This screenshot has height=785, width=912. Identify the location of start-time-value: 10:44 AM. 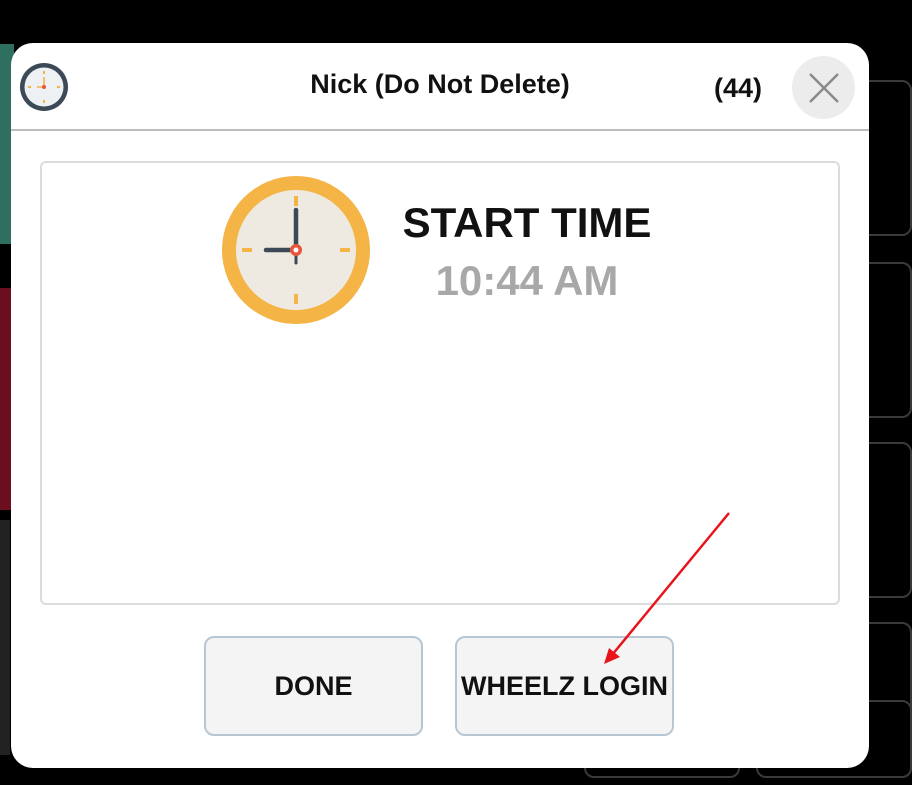
(527, 280).